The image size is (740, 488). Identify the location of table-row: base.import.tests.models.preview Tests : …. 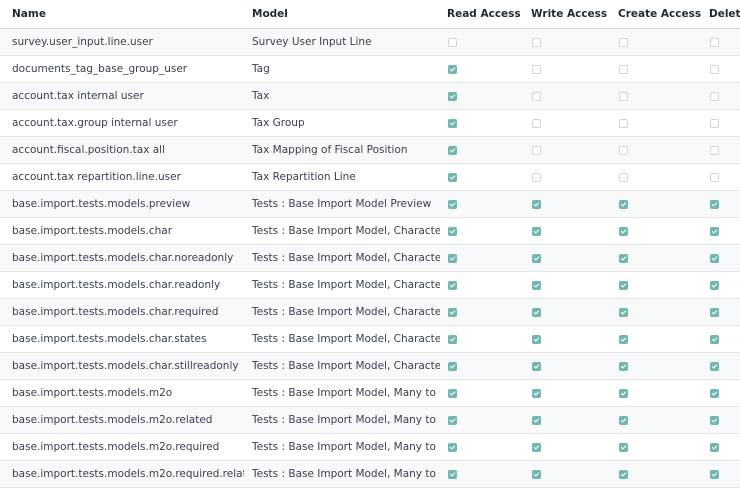
(370, 204).